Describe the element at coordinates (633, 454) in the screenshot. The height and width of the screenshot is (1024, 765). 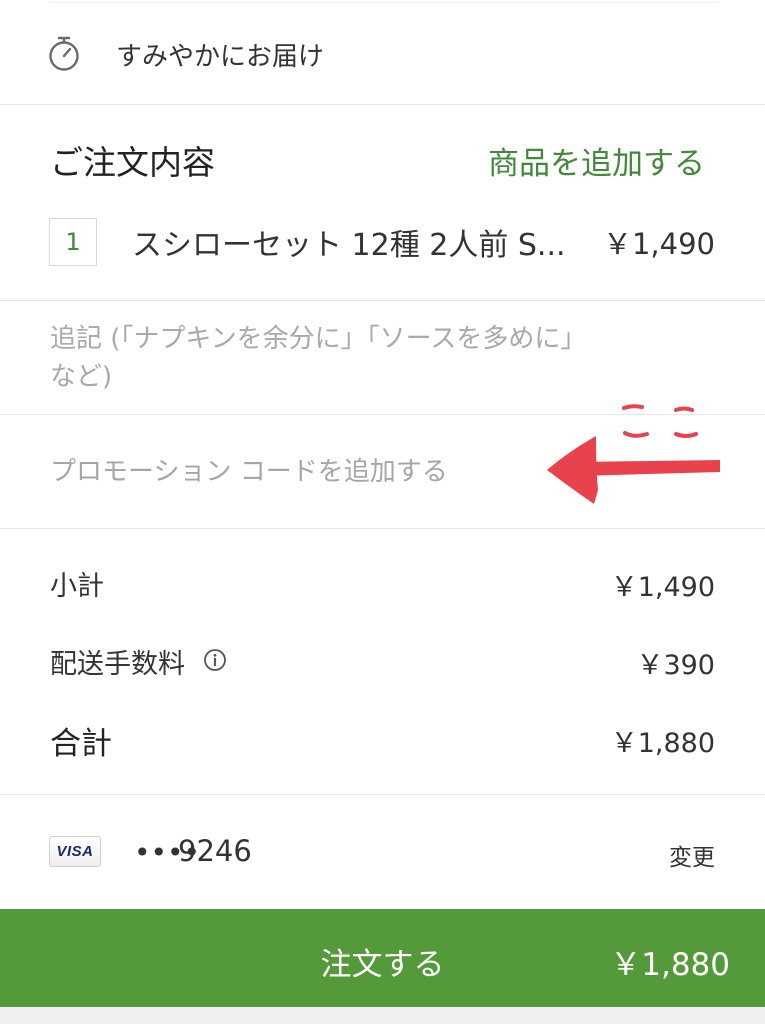
I see `handwritten-arrow-annotation` at that location.